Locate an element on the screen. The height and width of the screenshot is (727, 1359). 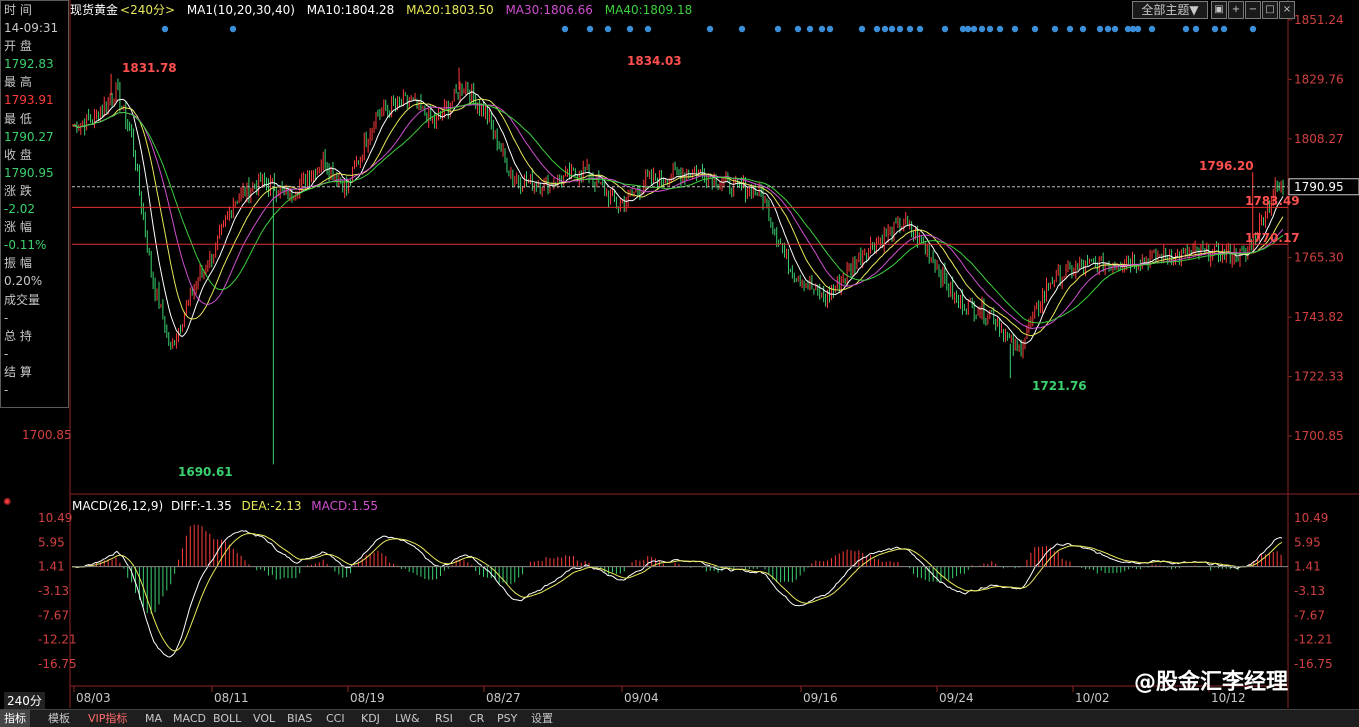
pct-label: 涨 幅 is located at coordinates (18, 227).